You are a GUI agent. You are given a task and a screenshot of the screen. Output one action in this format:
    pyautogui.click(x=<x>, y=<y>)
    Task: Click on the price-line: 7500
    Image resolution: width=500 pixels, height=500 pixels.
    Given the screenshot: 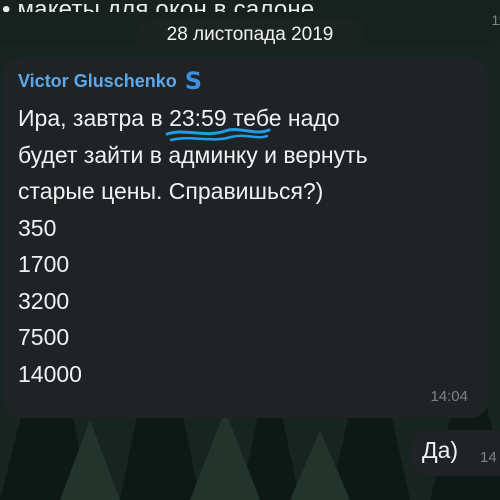 What is the action you would take?
    pyautogui.click(x=44, y=337)
    